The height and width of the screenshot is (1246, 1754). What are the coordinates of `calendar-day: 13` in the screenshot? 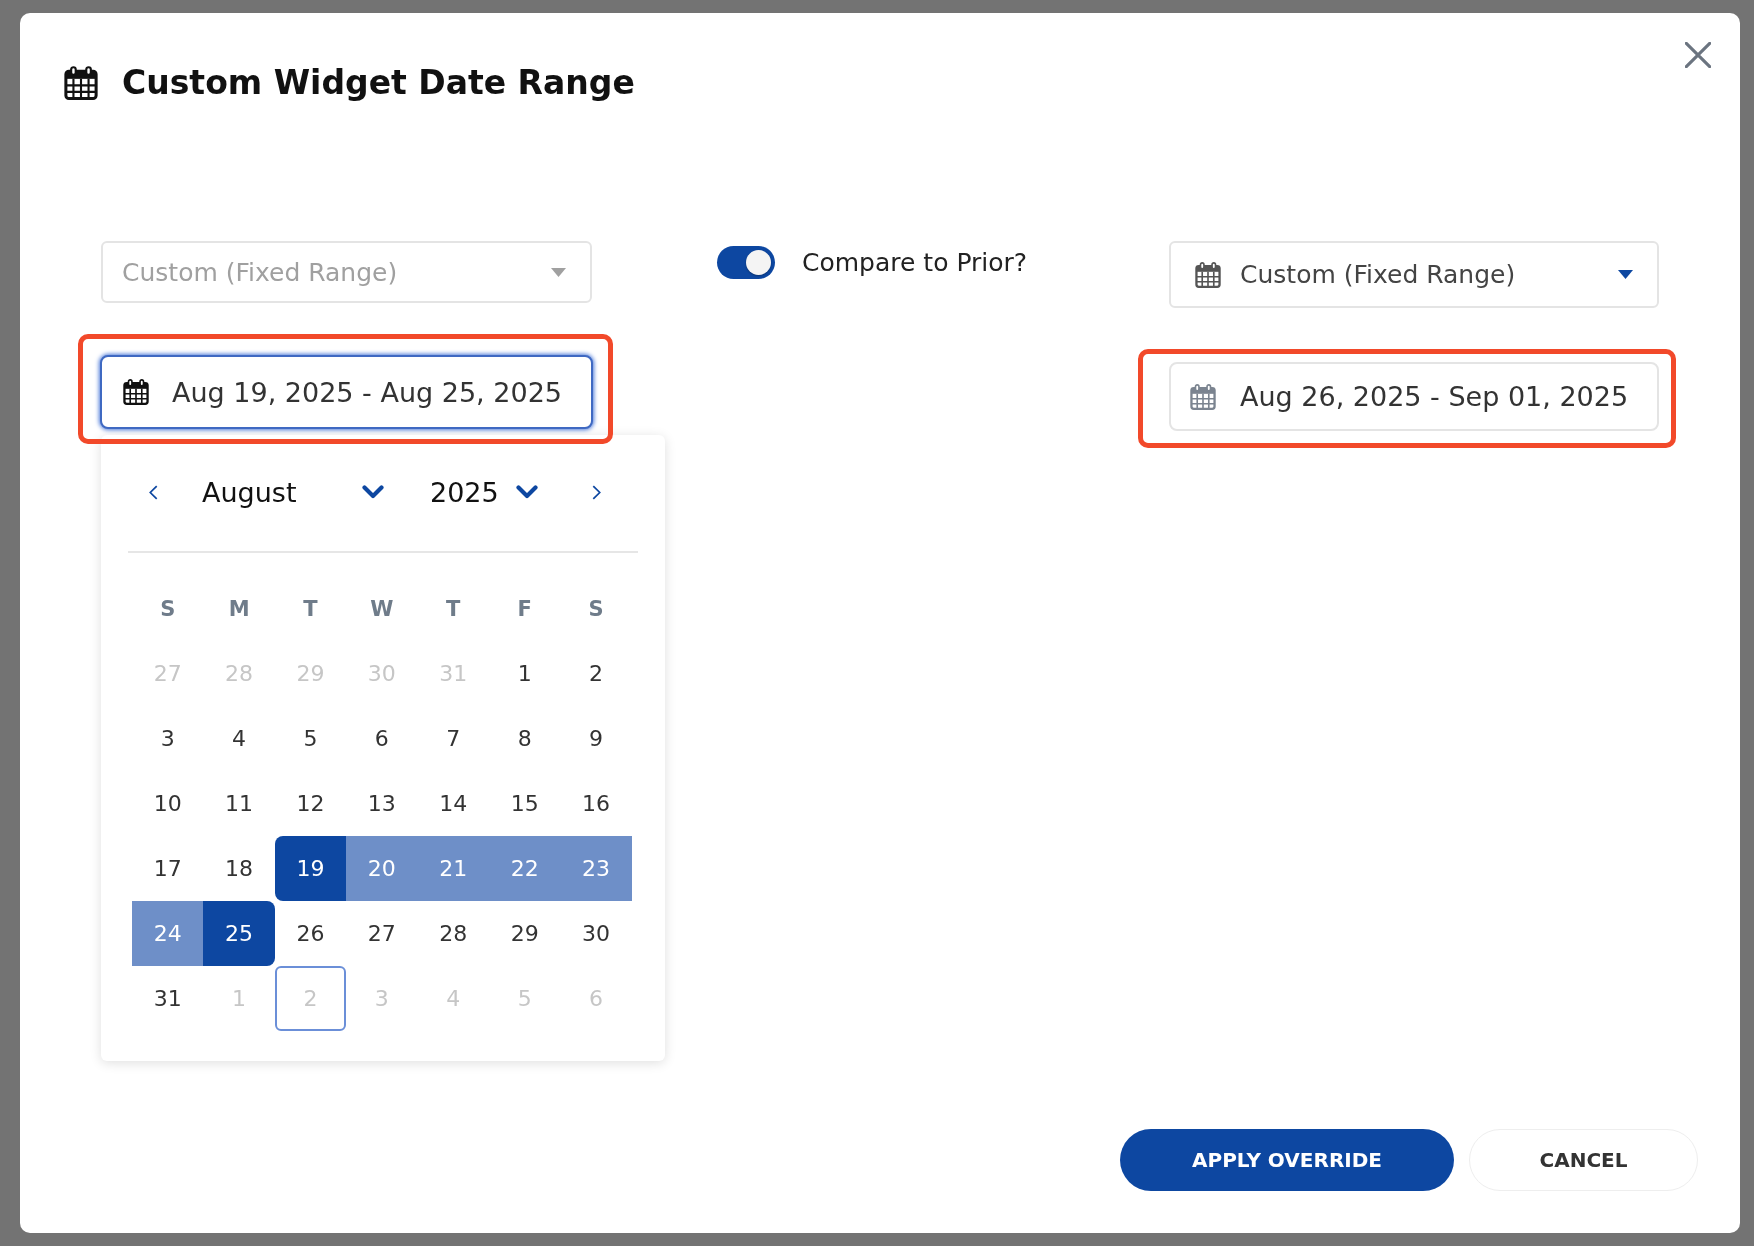 It's located at (382, 803).